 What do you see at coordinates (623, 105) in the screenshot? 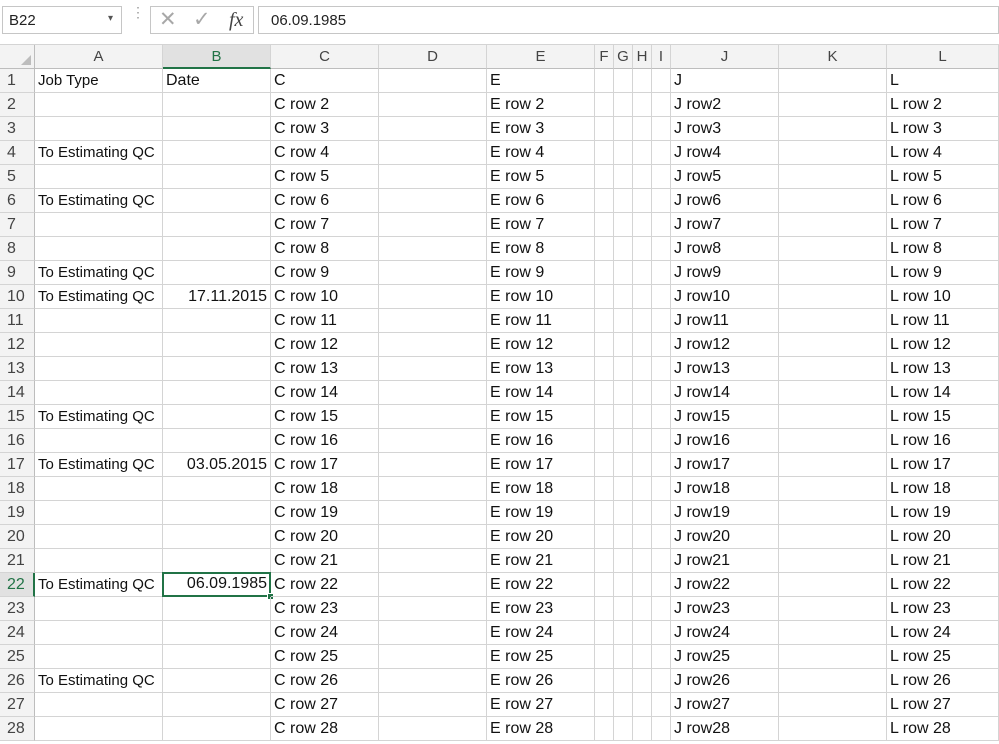
I see `cell-g2` at bounding box center [623, 105].